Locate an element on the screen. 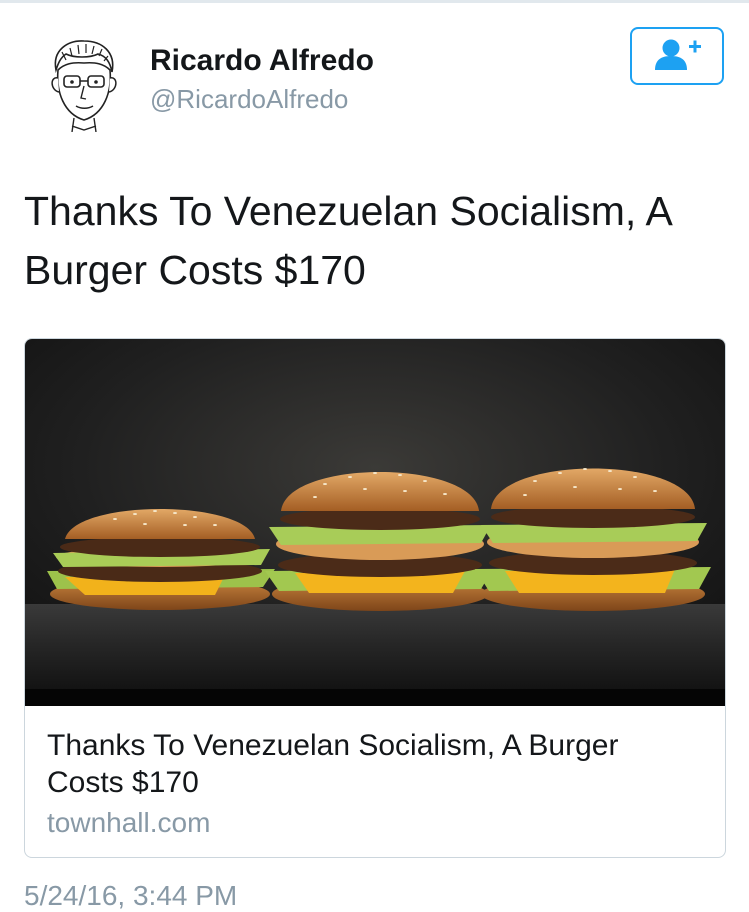 This screenshot has width=749, height=912. top-divider is located at coordinates (374, 1).